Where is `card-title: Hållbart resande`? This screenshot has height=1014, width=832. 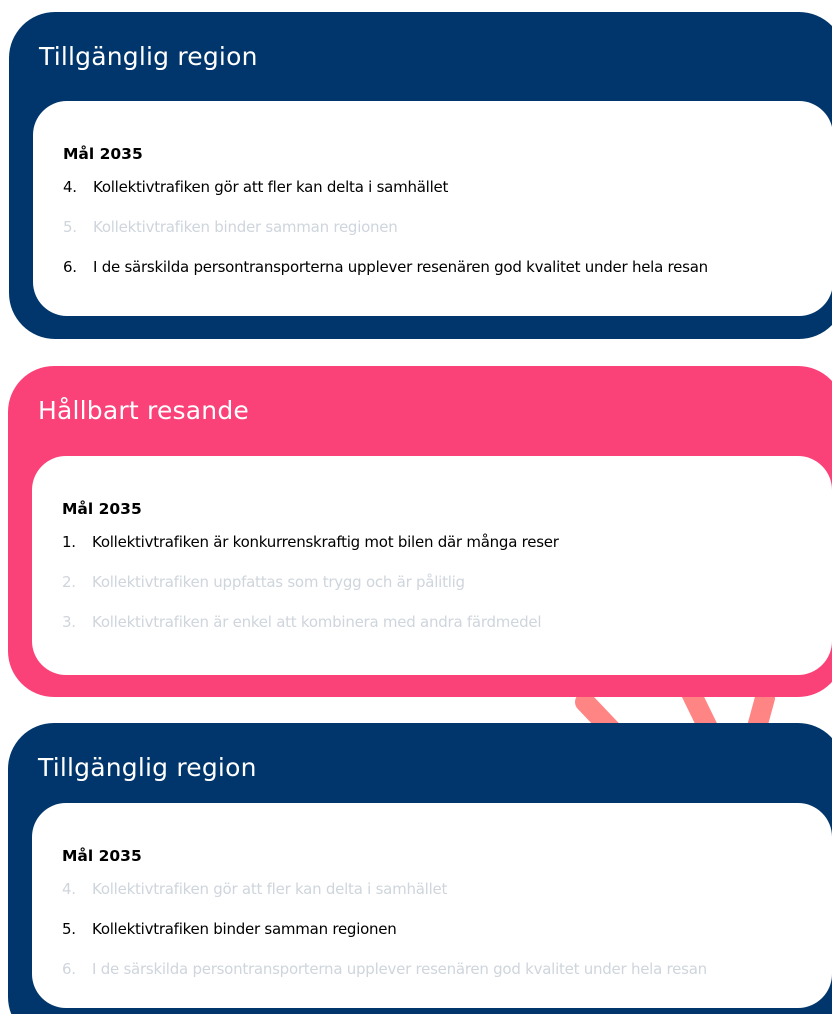
card-title: Hållbart resande is located at coordinates (143, 410).